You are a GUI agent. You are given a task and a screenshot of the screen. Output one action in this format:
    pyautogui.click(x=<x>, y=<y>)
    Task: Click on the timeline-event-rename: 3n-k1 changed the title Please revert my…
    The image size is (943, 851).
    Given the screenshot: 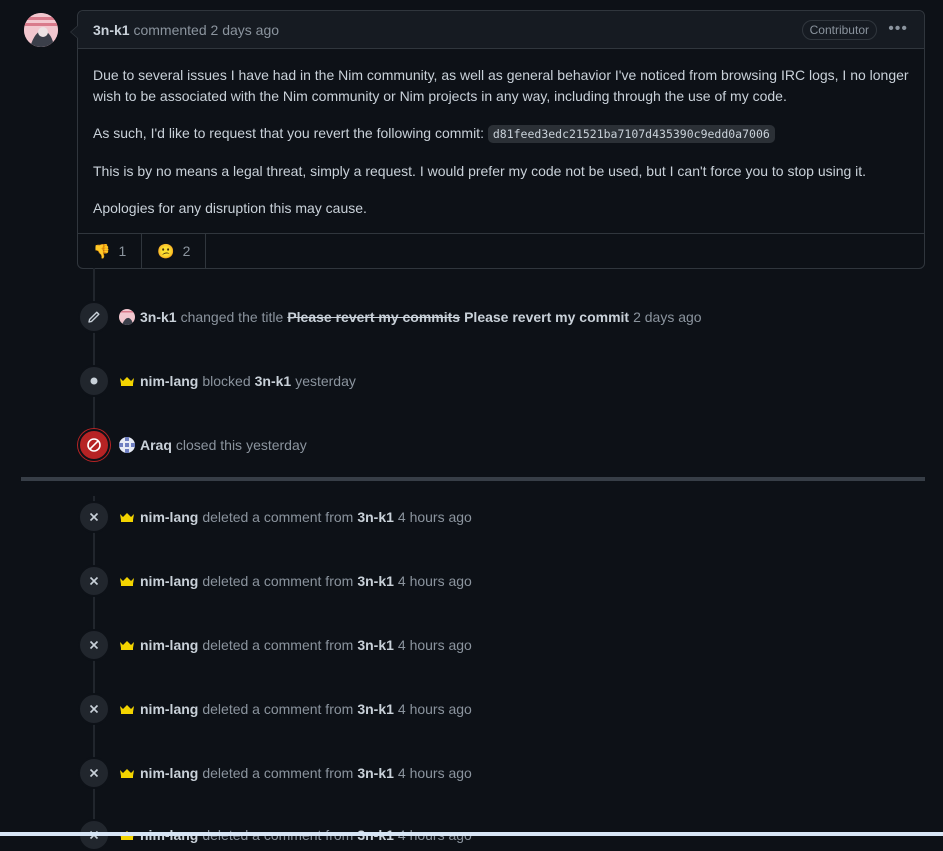 What is the action you would take?
    pyautogui.click(x=390, y=317)
    